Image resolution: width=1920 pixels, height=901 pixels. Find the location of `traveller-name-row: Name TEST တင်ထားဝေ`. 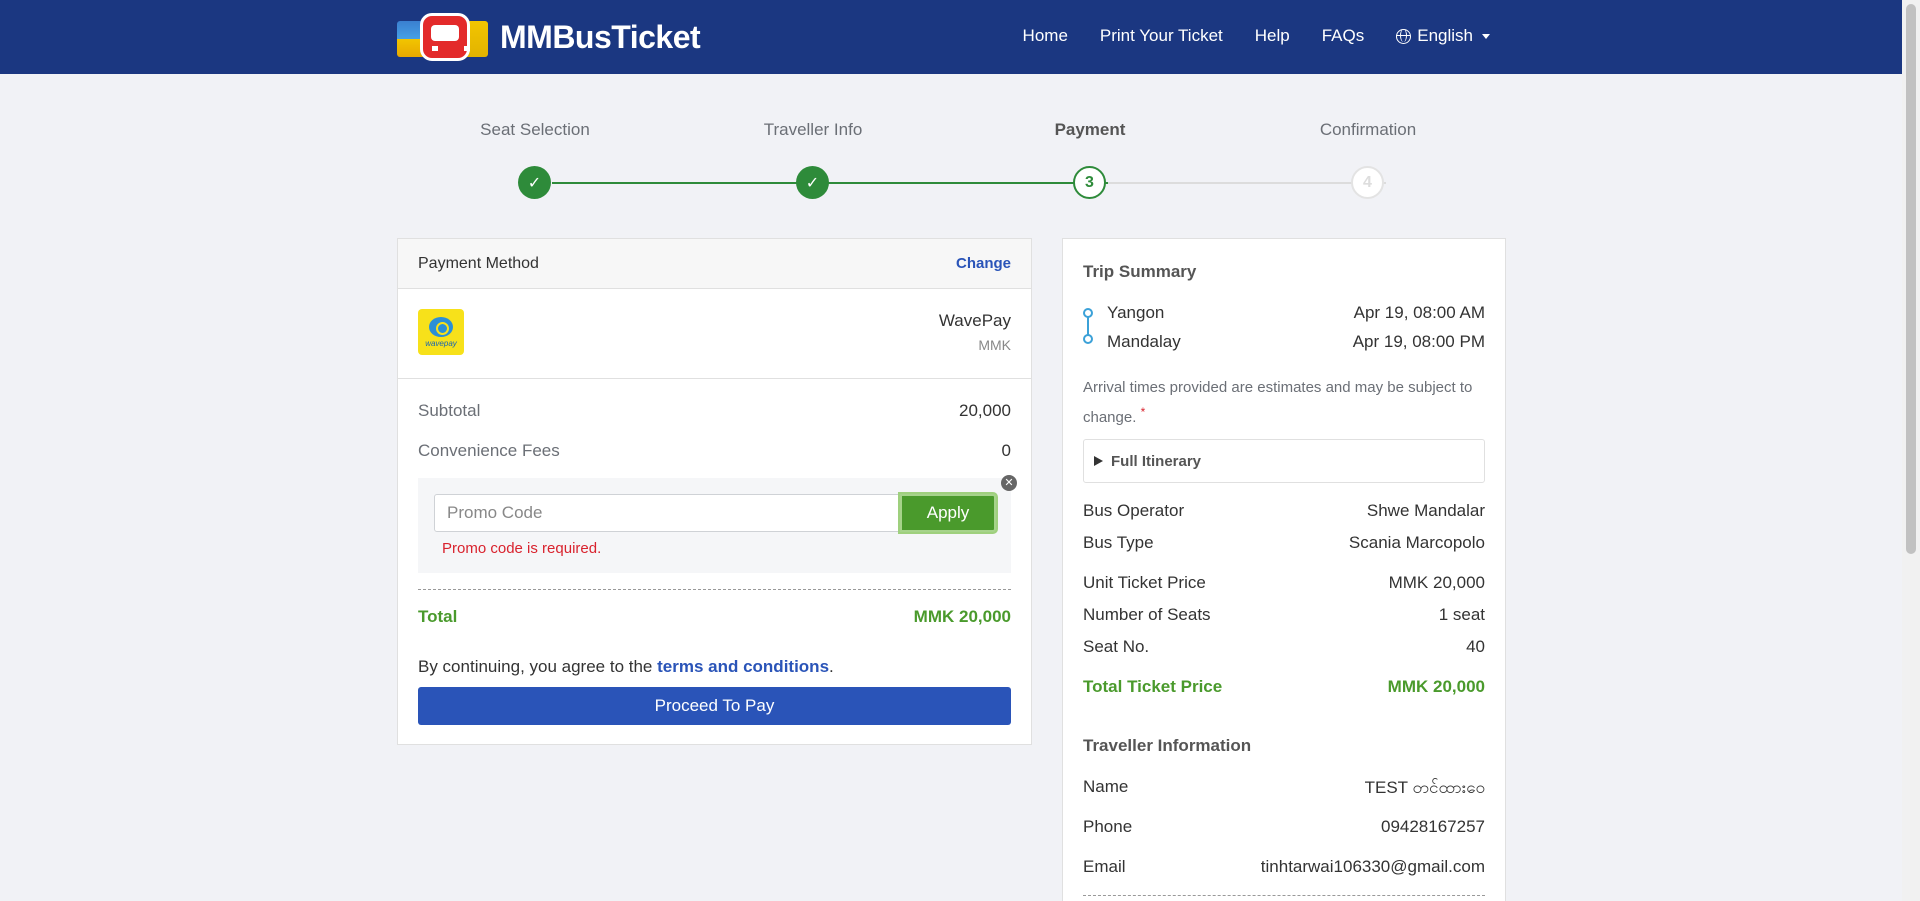

traveller-name-row: Name TEST တင်ထားဝေ is located at coordinates (1284, 787).